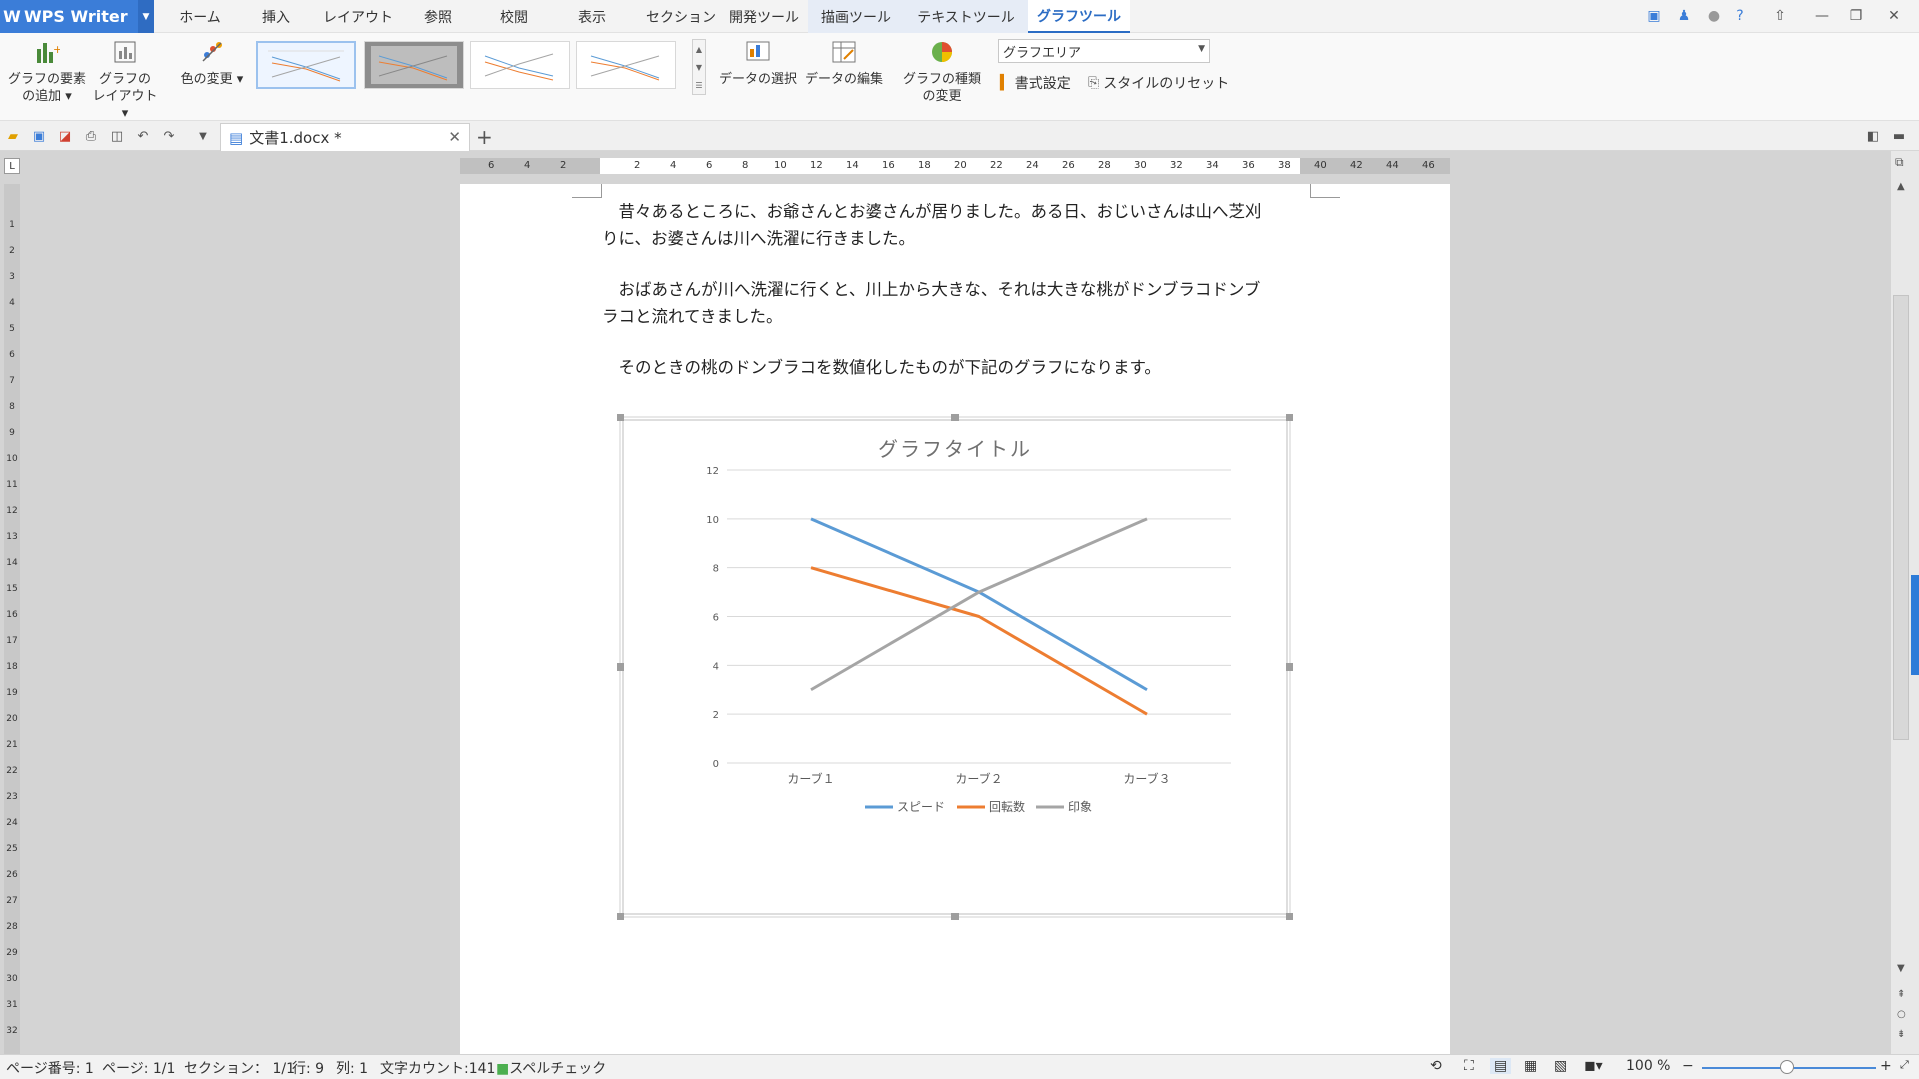 The image size is (1919, 1079). Describe the element at coordinates (1787, 1067) in the screenshot. I see `zoom-slider-thumb` at that location.